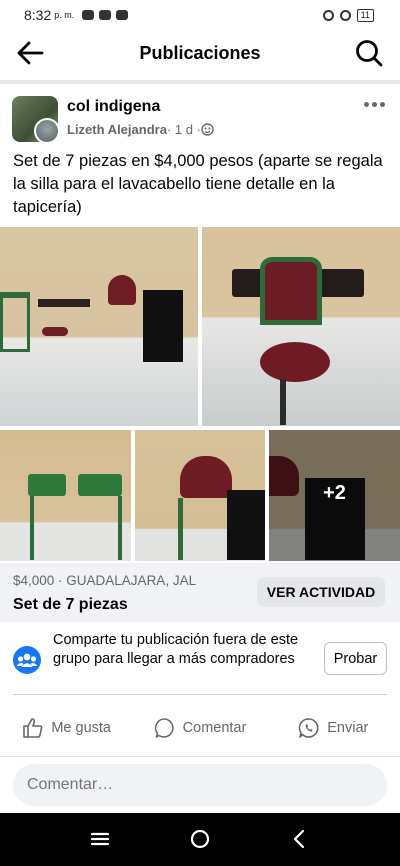 Image resolution: width=400 pixels, height=866 pixels. What do you see at coordinates (100, 839) in the screenshot?
I see `nav-menu-icon` at bounding box center [100, 839].